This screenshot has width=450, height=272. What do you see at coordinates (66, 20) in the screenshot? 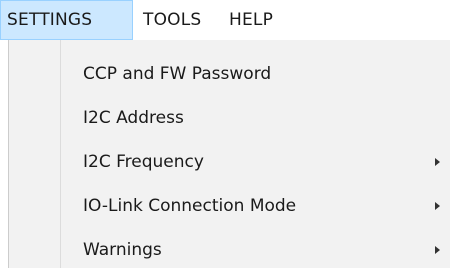
I see `menu-settings: SETTINGS` at bounding box center [66, 20].